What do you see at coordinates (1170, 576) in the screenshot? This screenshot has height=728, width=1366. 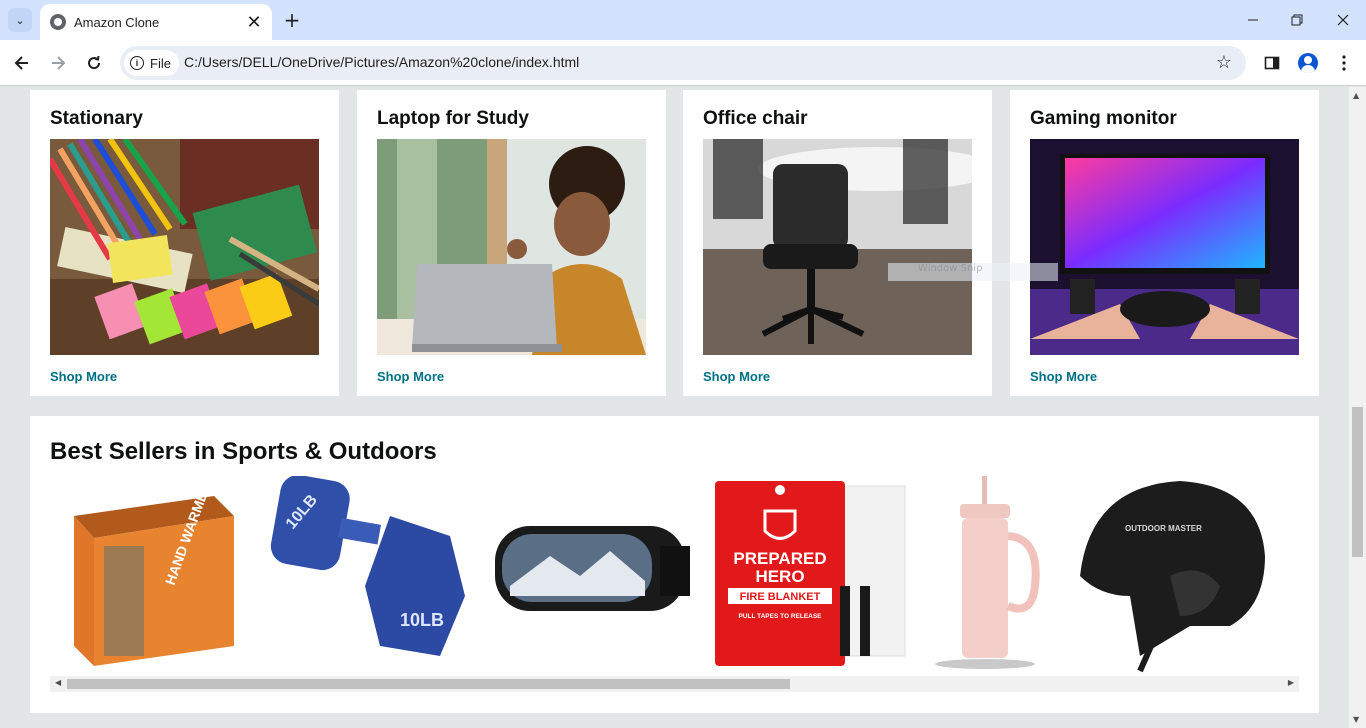 I see `product-helmet: OUTDOOR MASTER` at bounding box center [1170, 576].